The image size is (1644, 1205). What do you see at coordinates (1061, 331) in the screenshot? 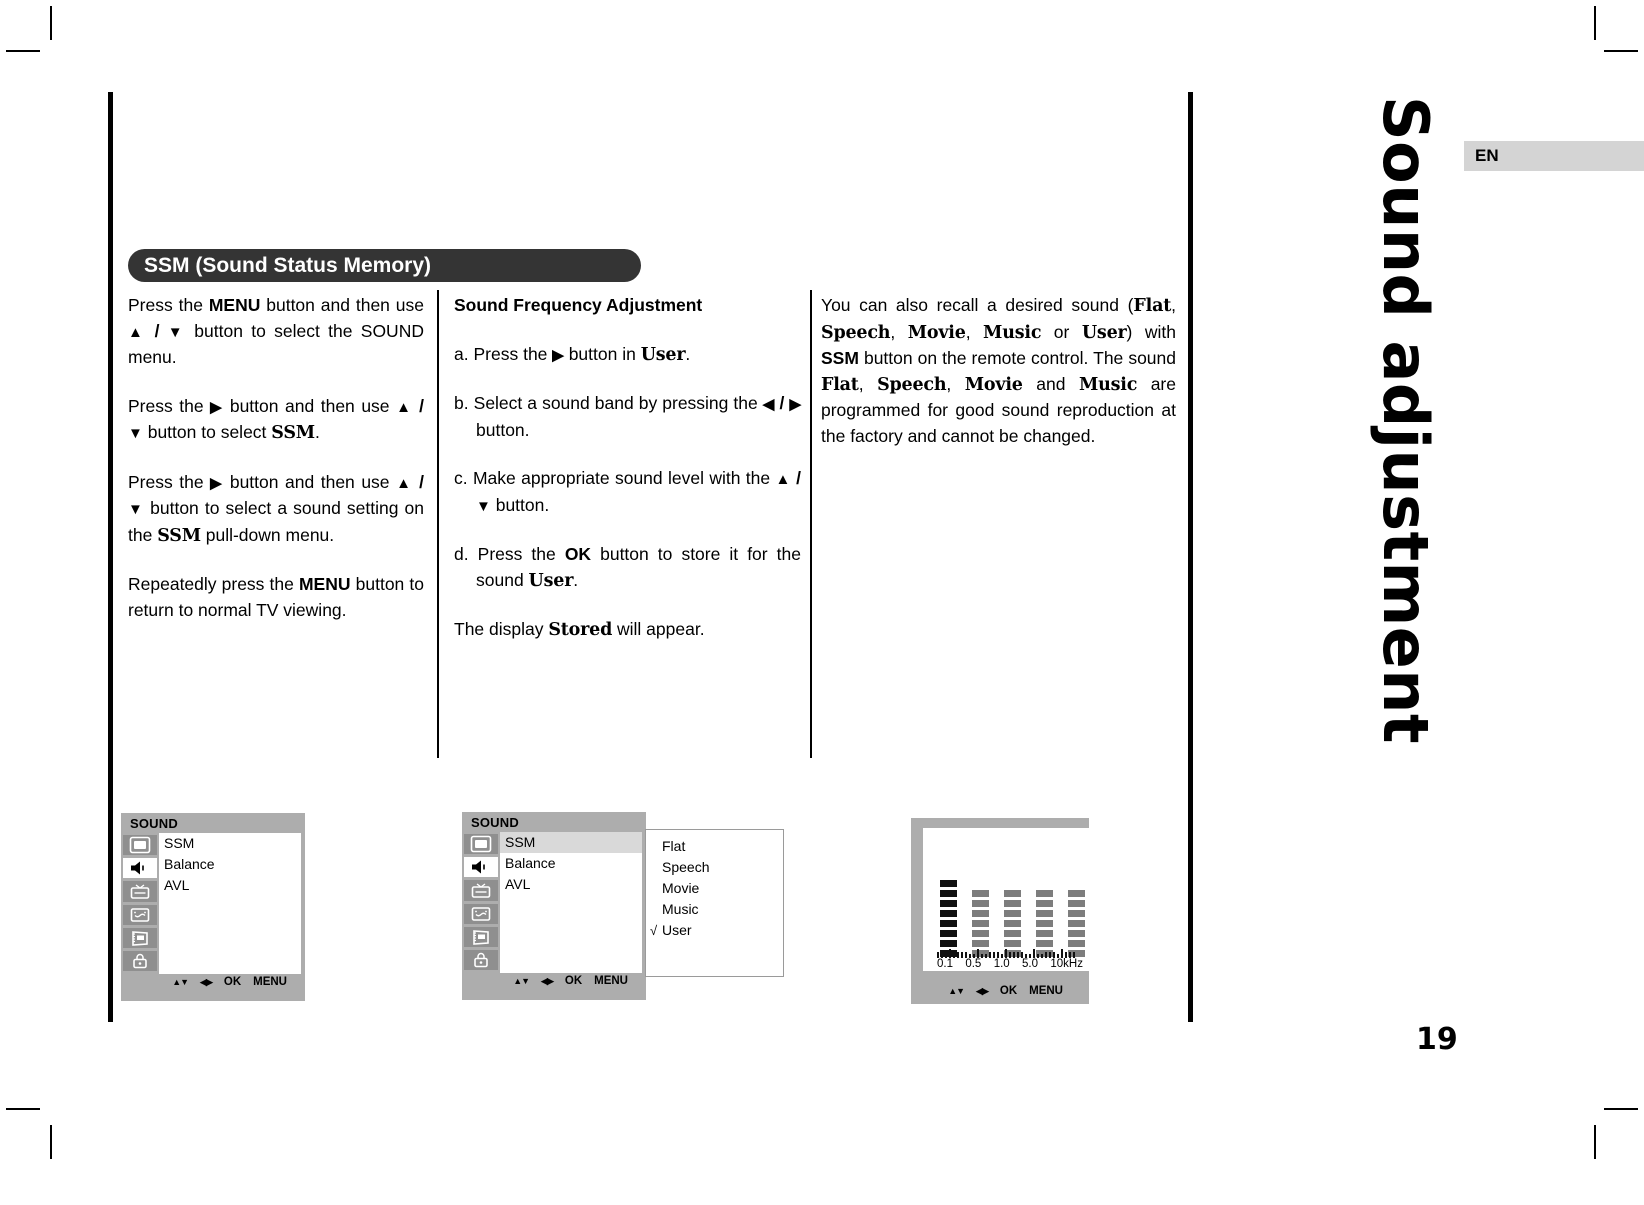
I see `text: or` at bounding box center [1061, 331].